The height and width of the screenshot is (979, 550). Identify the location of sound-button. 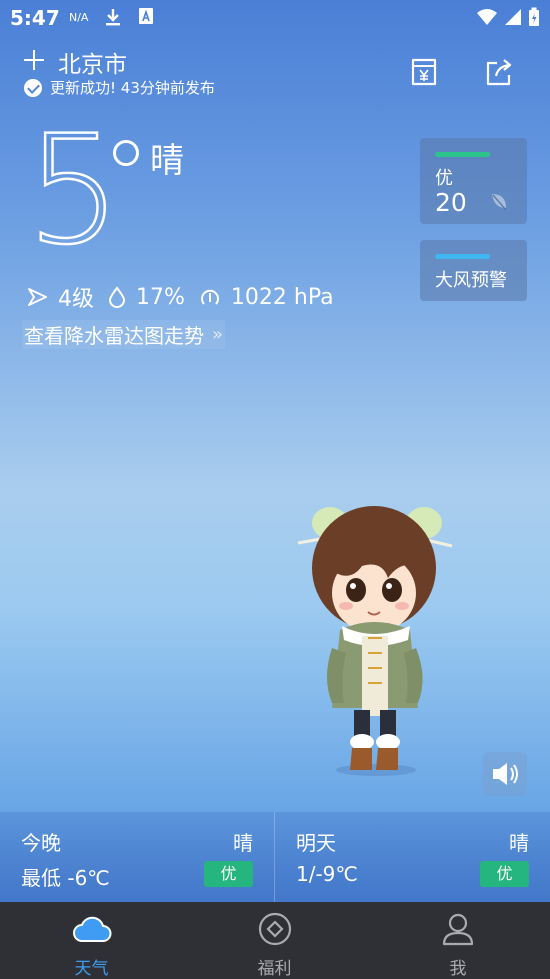
(505, 774).